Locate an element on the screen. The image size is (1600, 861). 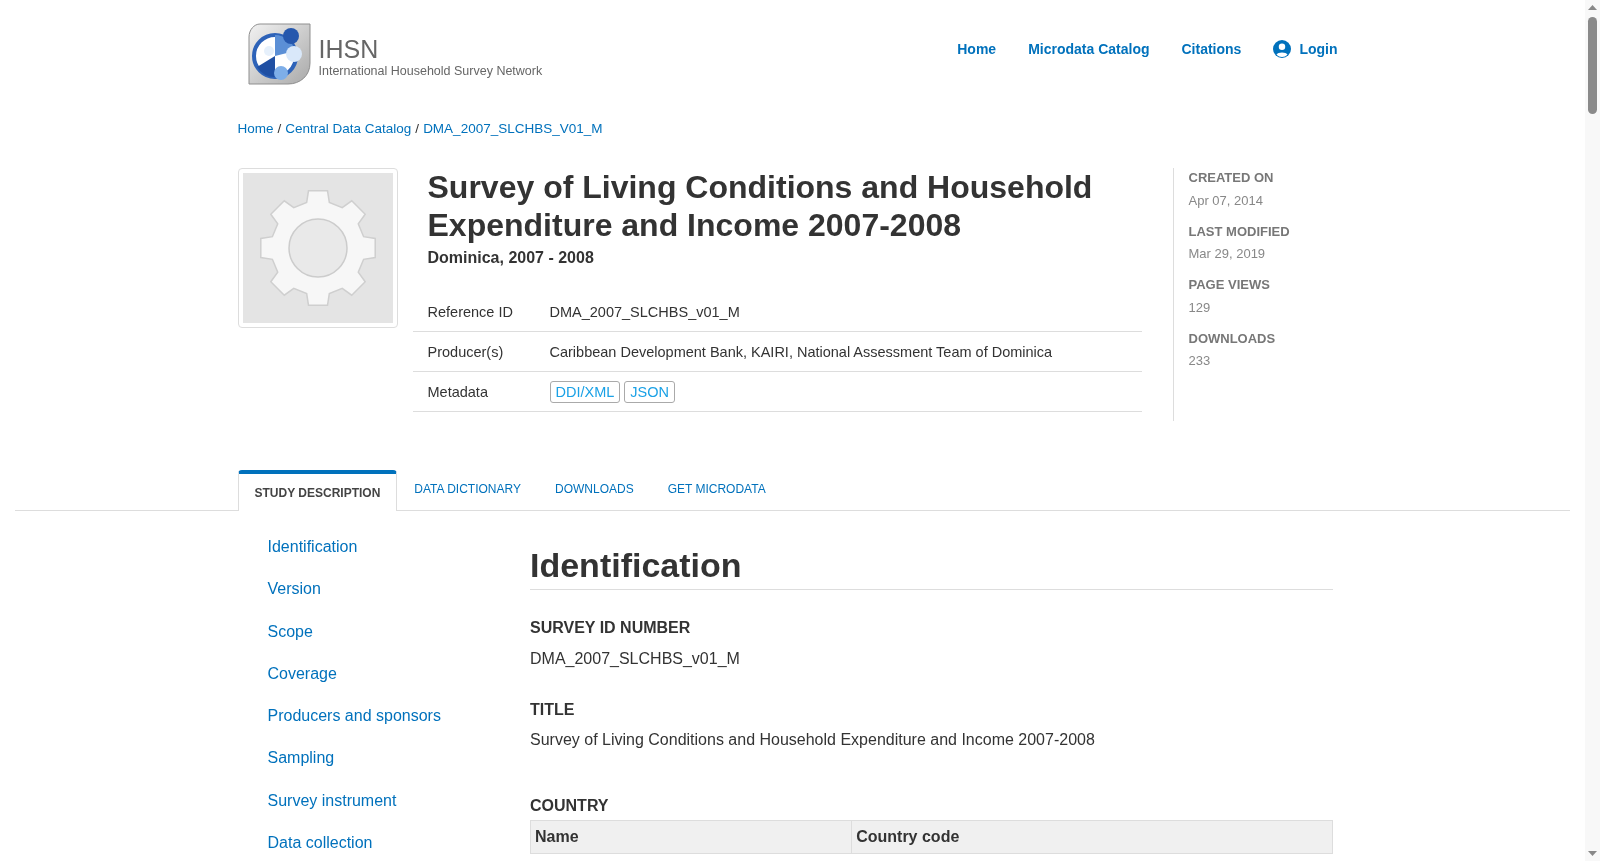
stat-label: CREATED ON is located at coordinates (1231, 178).